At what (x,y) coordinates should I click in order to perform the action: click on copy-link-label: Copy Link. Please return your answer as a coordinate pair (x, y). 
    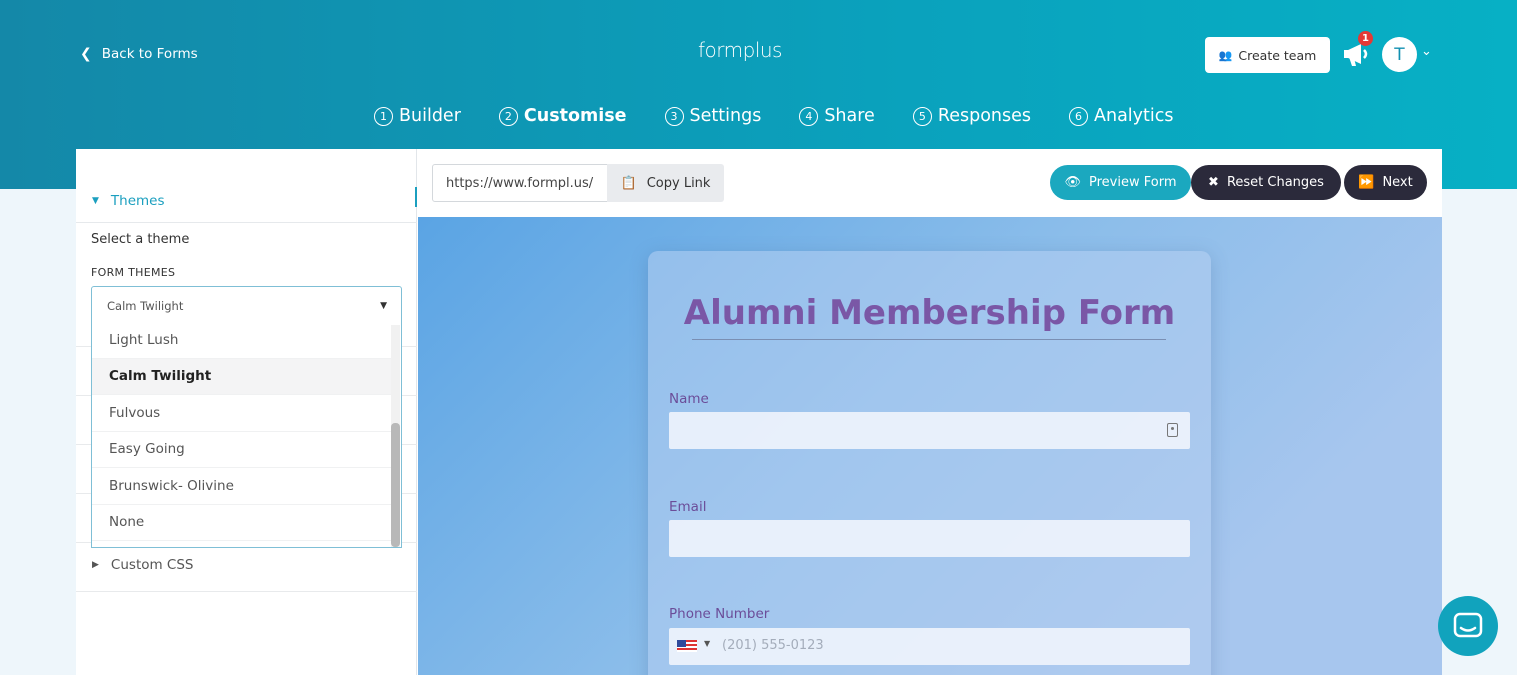
    Looking at the image, I should click on (678, 183).